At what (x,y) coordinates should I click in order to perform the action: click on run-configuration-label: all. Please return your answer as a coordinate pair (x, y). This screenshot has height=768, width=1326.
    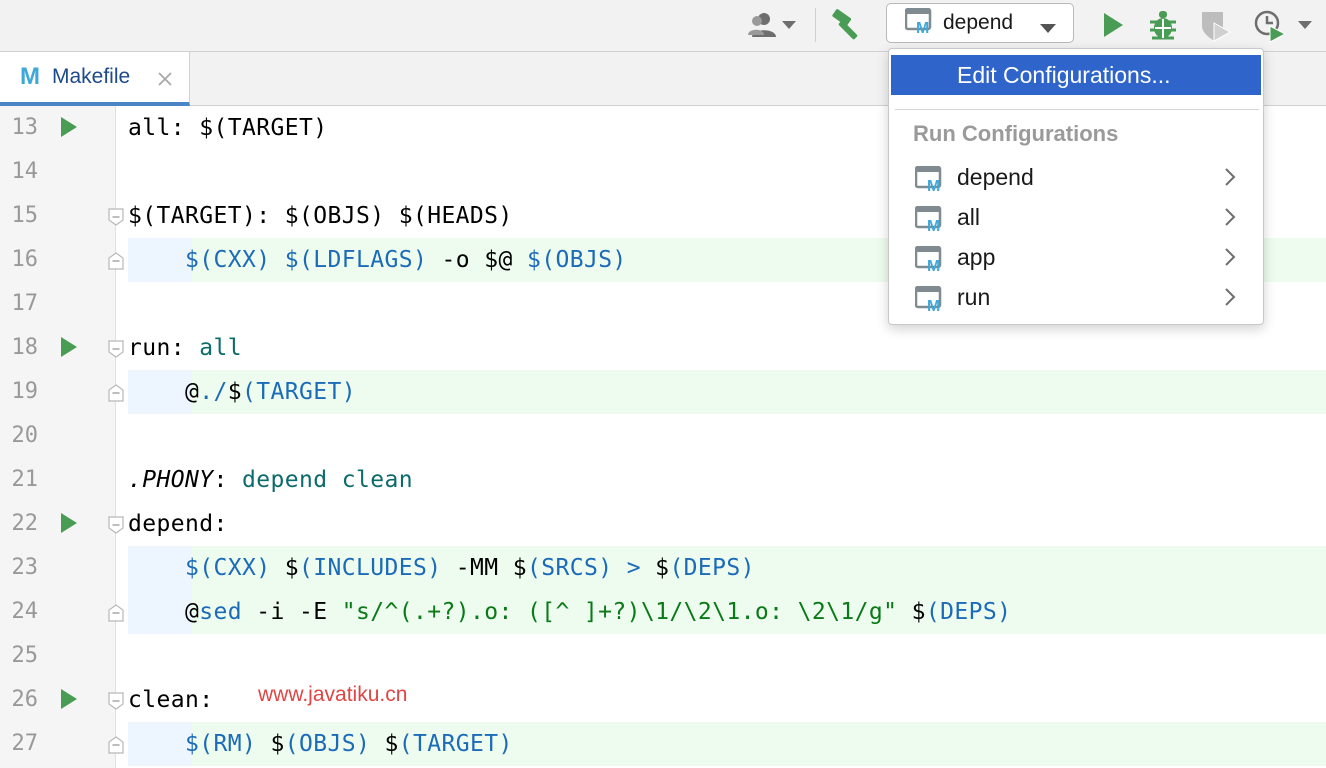
    Looking at the image, I should click on (969, 217).